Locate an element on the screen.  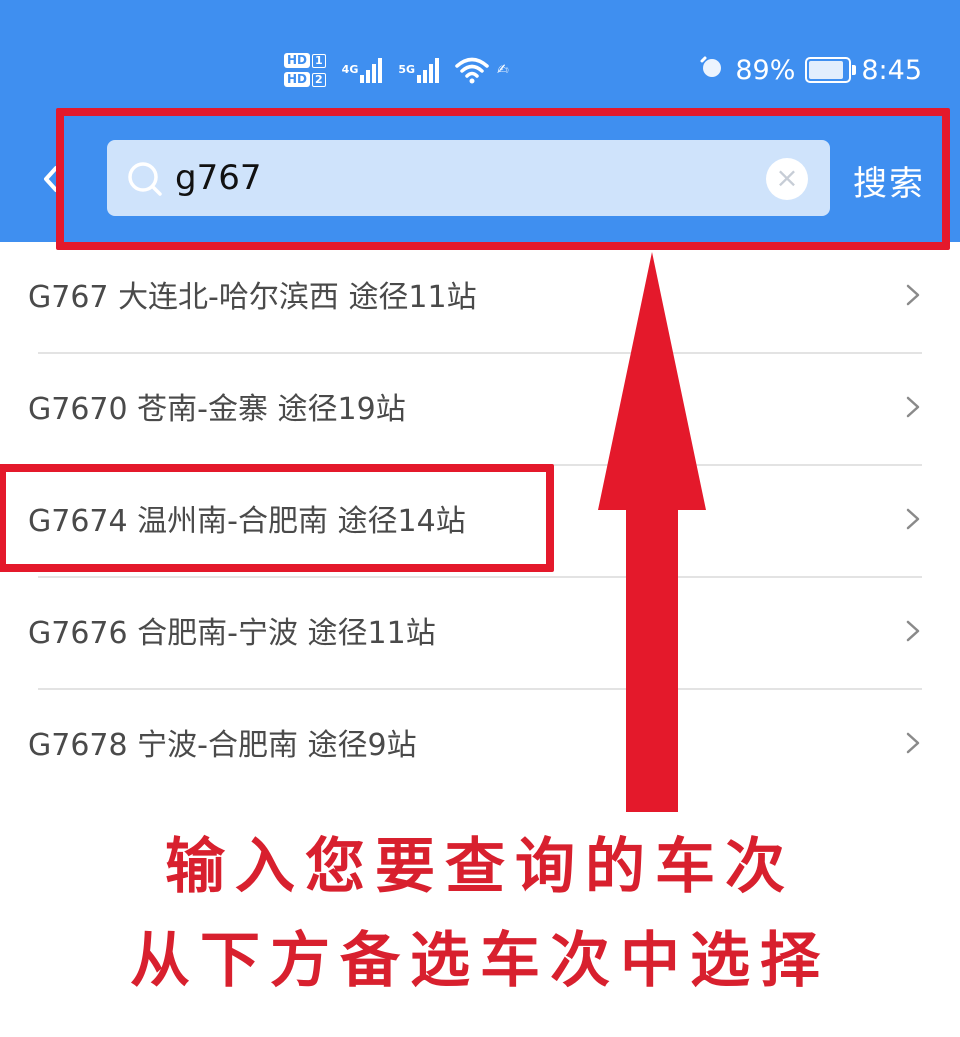
clock: 8:45 is located at coordinates (891, 70).